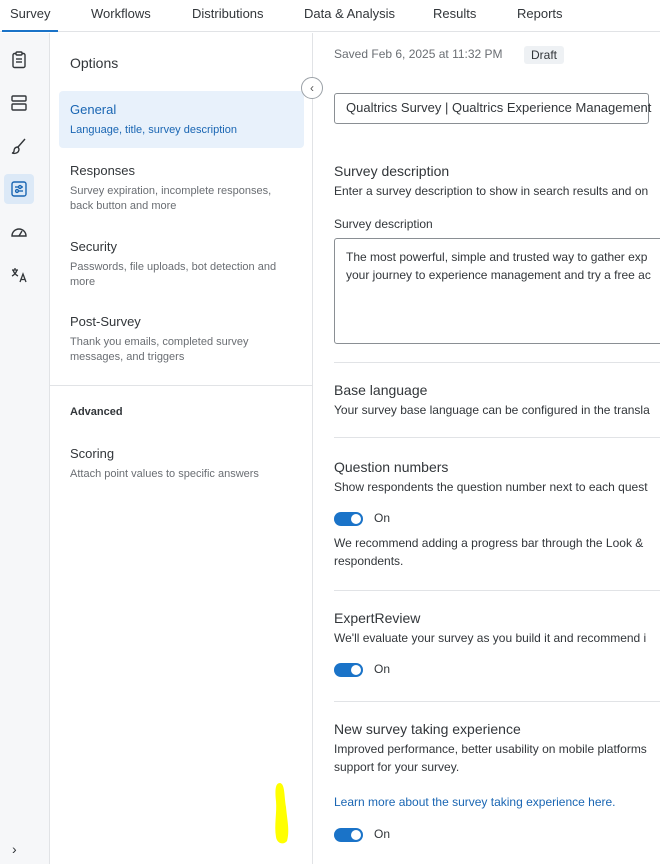 Image resolution: width=660 pixels, height=864 pixels. I want to click on translate-icon, so click(19, 275).